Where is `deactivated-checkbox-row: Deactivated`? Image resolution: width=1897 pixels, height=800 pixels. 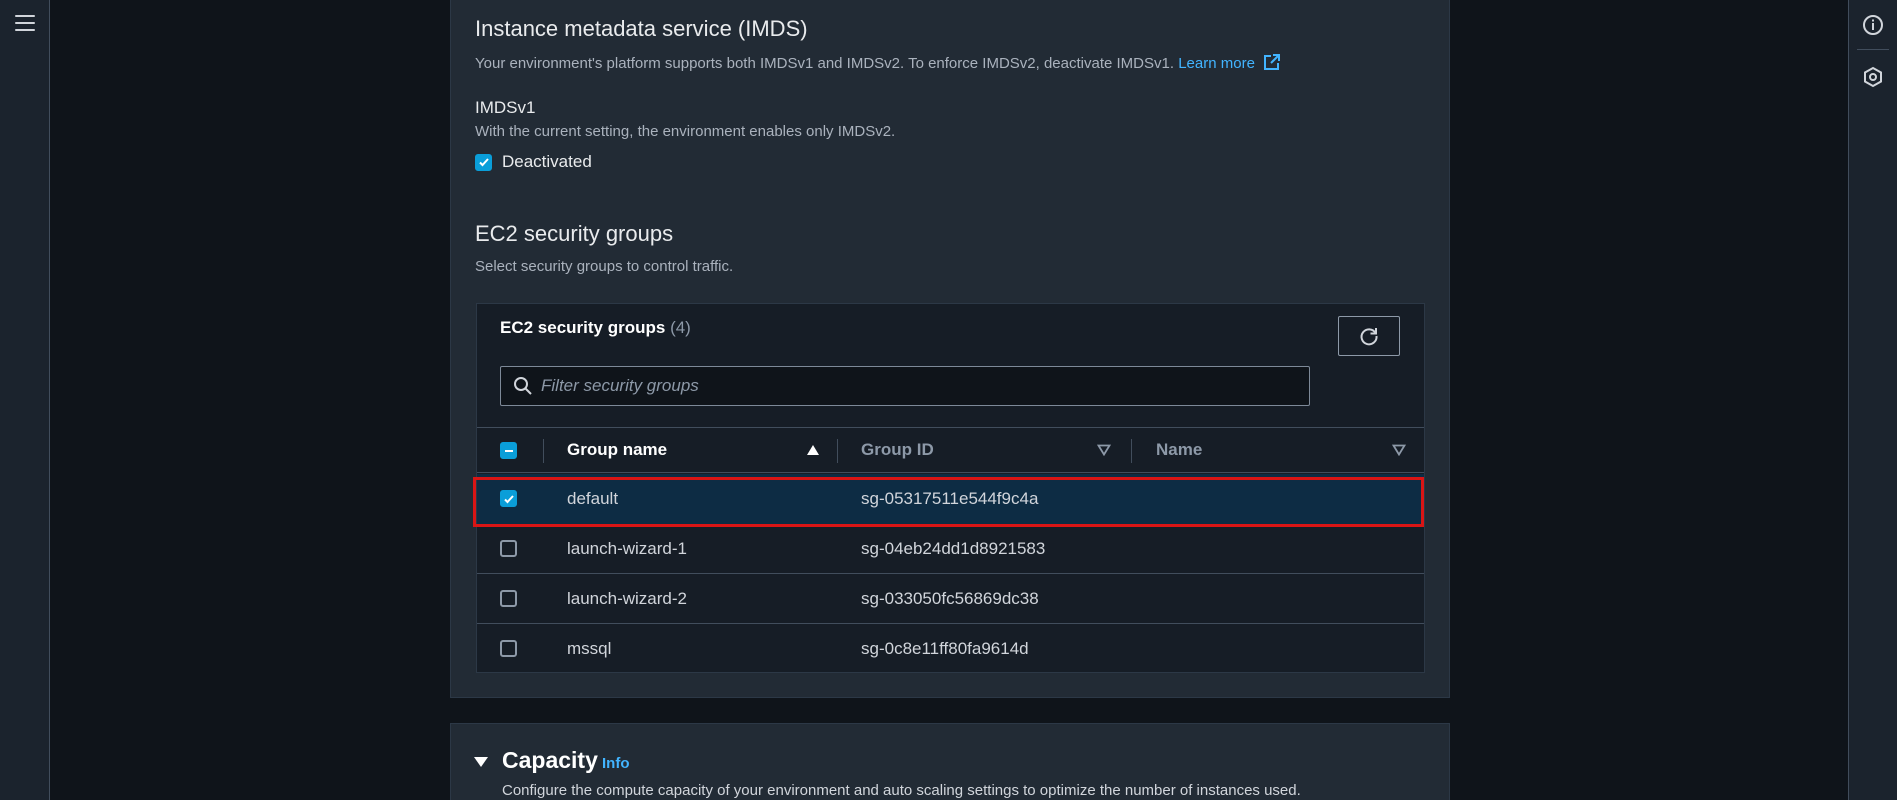
deactivated-checkbox-row: Deactivated is located at coordinates (533, 162).